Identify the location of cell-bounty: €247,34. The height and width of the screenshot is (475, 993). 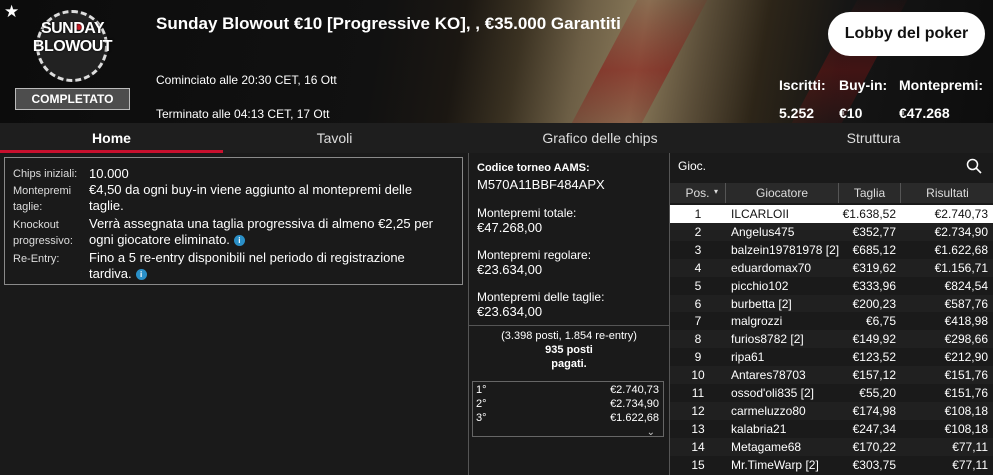
(874, 428).